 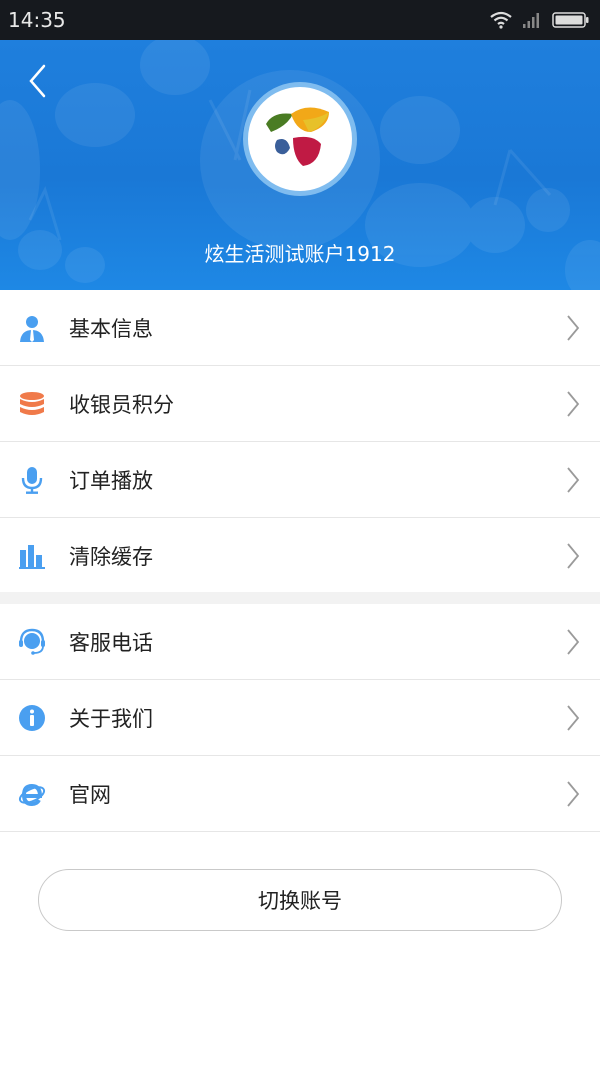 I want to click on menu-item-cashier-points: 收银员积分, so click(x=300, y=404).